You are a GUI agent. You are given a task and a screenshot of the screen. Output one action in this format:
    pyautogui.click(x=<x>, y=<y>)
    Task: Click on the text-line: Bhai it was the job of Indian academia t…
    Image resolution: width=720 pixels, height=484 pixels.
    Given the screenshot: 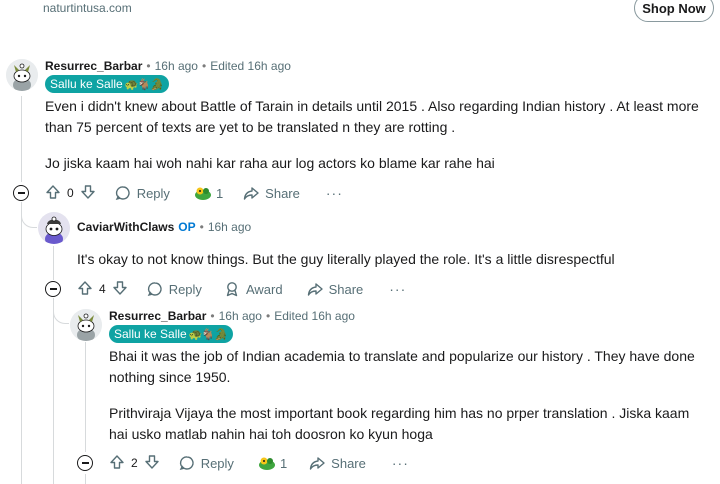 What is the action you would take?
    pyautogui.click(x=402, y=356)
    